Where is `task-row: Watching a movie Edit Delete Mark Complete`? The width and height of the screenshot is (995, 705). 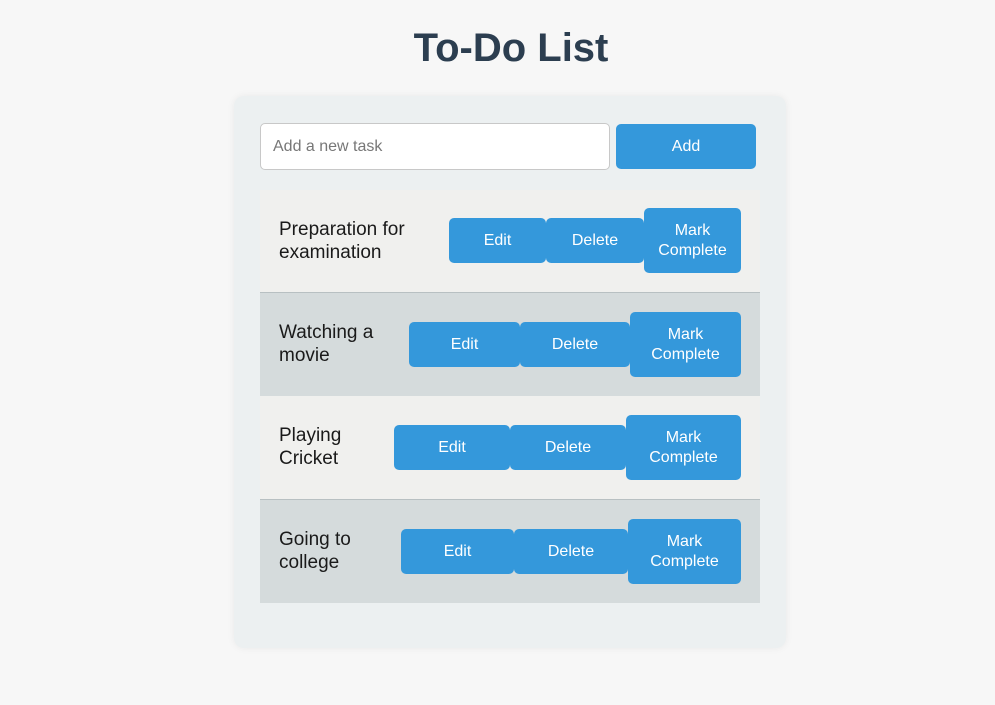 task-row: Watching a movie Edit Delete Mark Complete is located at coordinates (510, 344).